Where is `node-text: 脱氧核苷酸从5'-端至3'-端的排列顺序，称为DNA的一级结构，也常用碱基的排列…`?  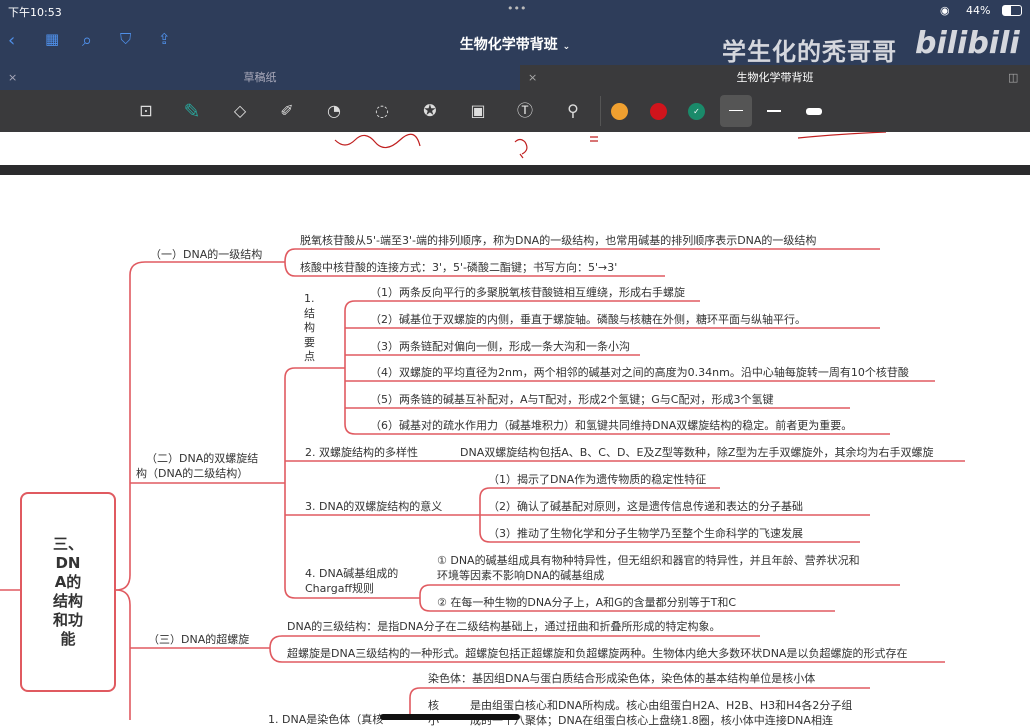
node-text: 脱氧核苷酸从5'-端至3'-端的排列顺序，称为DNA的一级结构，也常用碱基的排列… is located at coordinates (558, 241).